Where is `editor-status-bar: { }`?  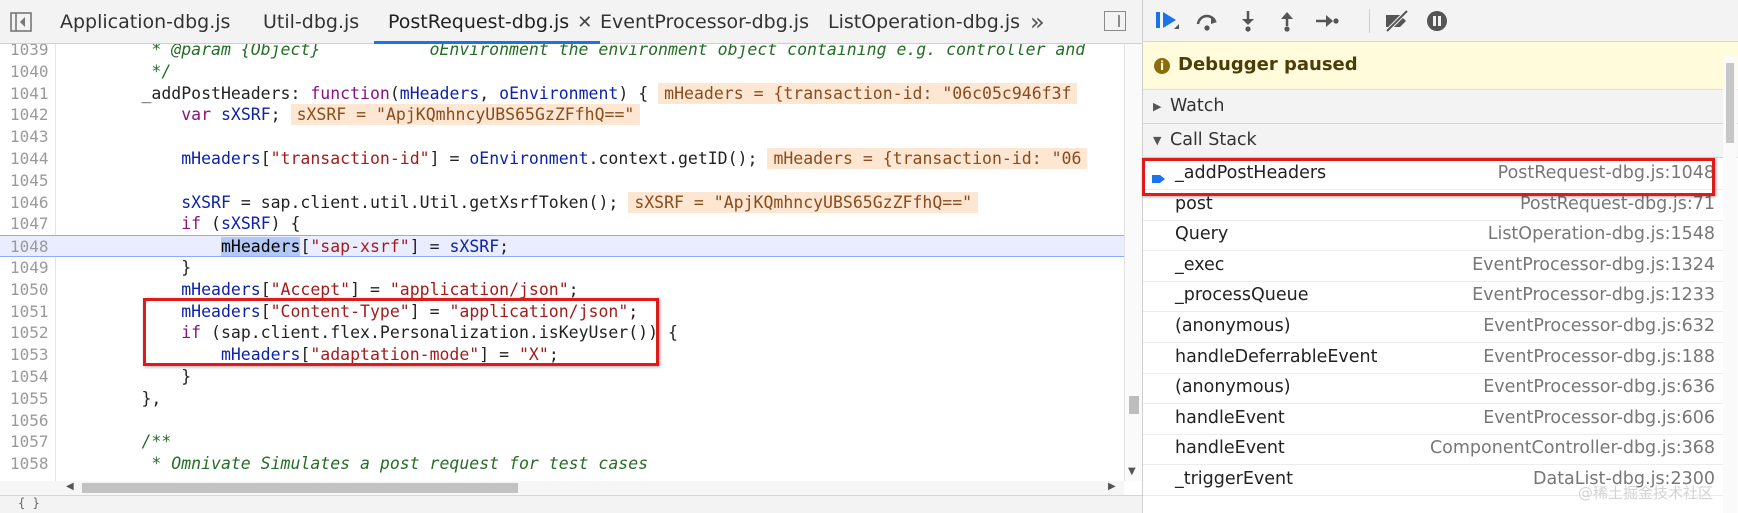 editor-status-bar: { } is located at coordinates (571, 504).